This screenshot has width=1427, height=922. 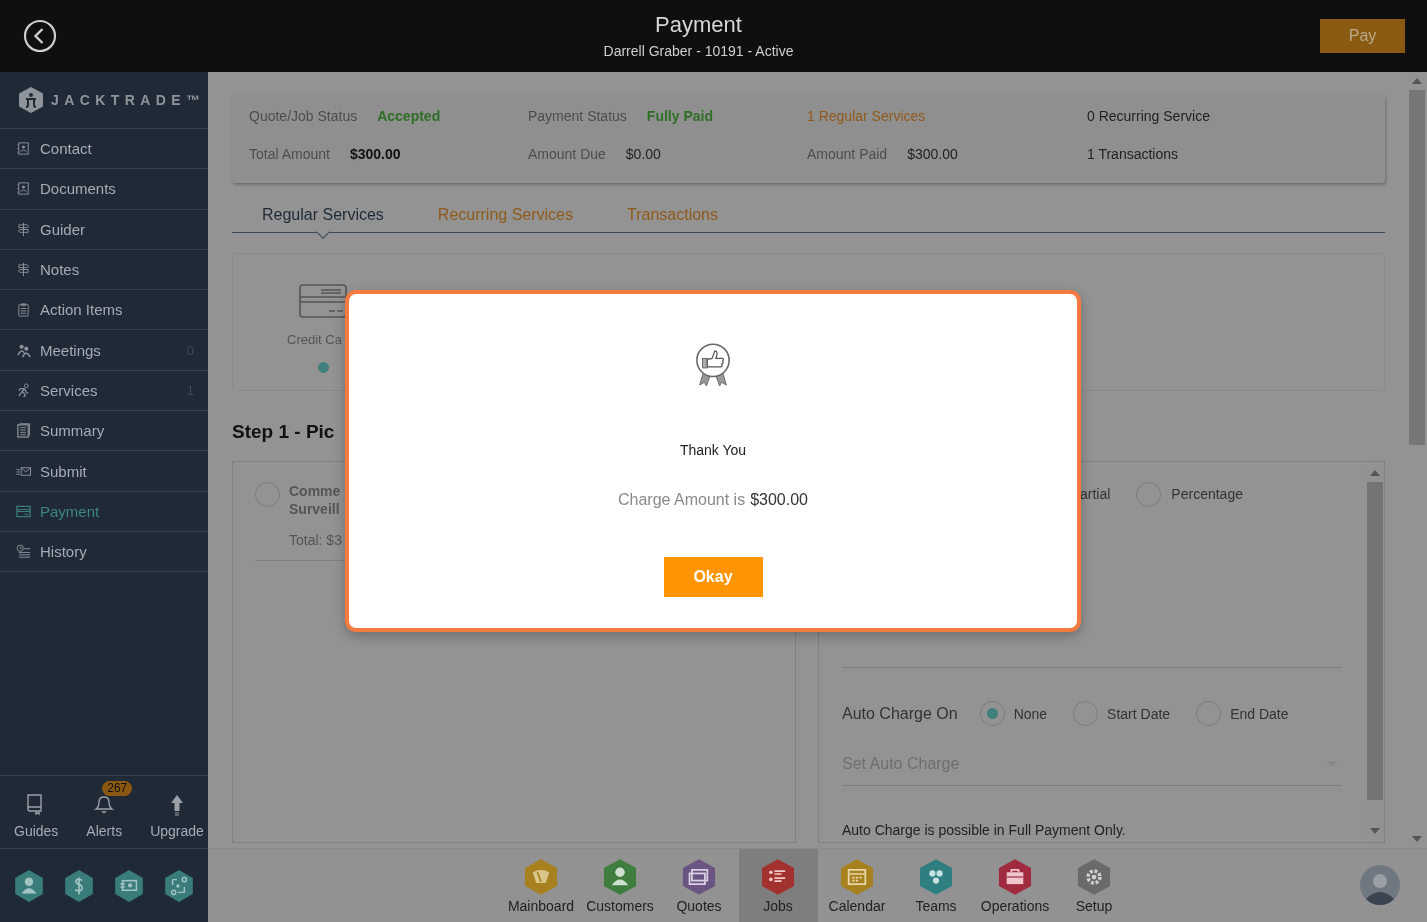 I want to click on back-icon, so click(x=40, y=36).